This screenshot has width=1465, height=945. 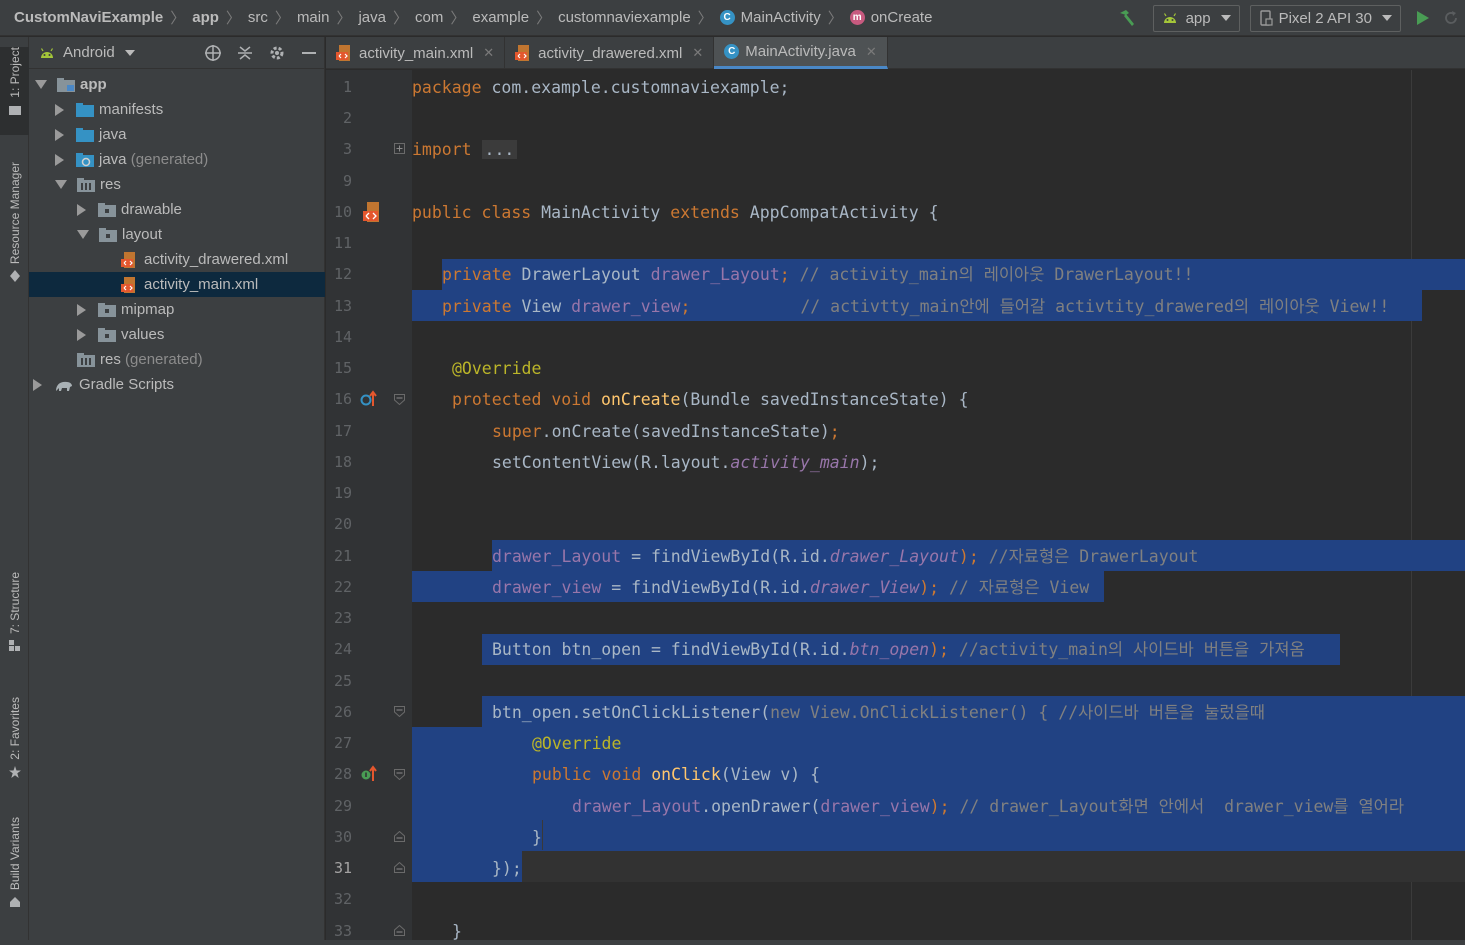 What do you see at coordinates (14, 771) in the screenshot?
I see `star-icon` at bounding box center [14, 771].